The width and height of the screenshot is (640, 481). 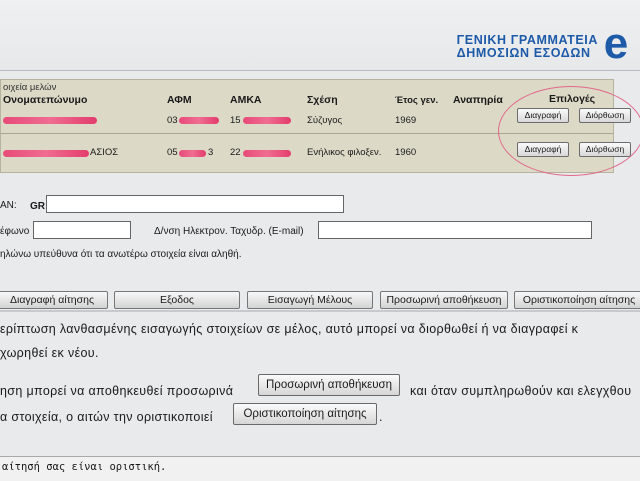 I want to click on help-line-2: χωρηθεί εκ νέου., so click(x=49, y=353).